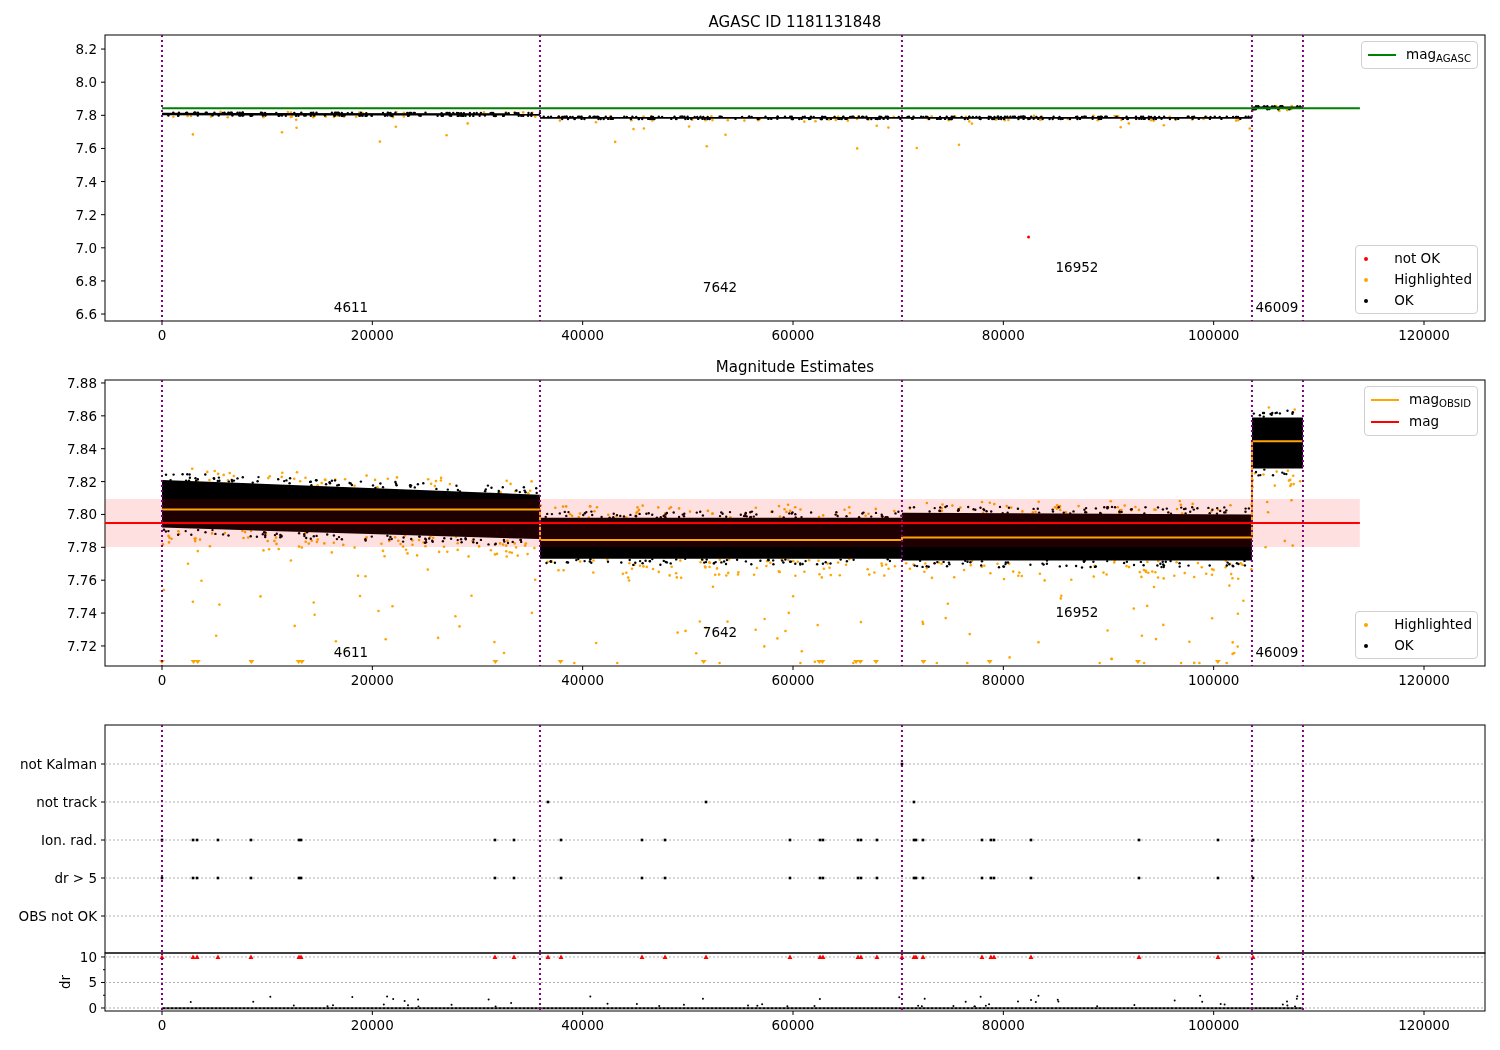 The width and height of the screenshot is (1500, 1050). I want to click on axis-tick-label: 6.8, so click(86, 280).